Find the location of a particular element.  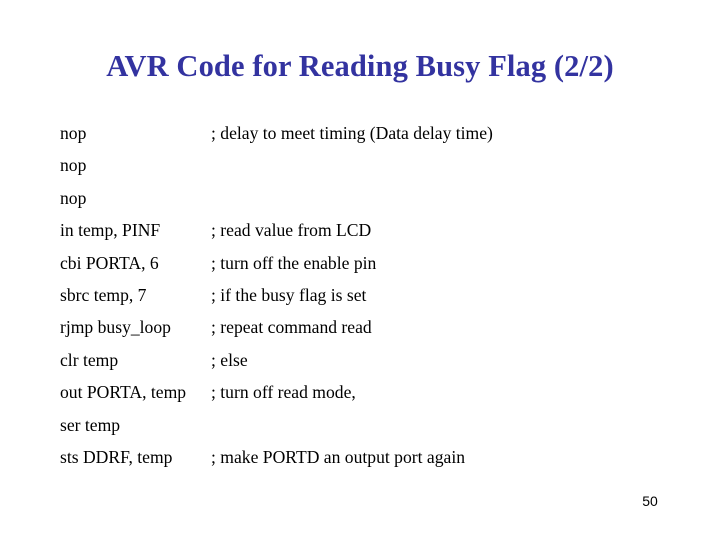

code-line: cbi PORTA, 6 ; turn off the enable pin is located at coordinates (370, 263).